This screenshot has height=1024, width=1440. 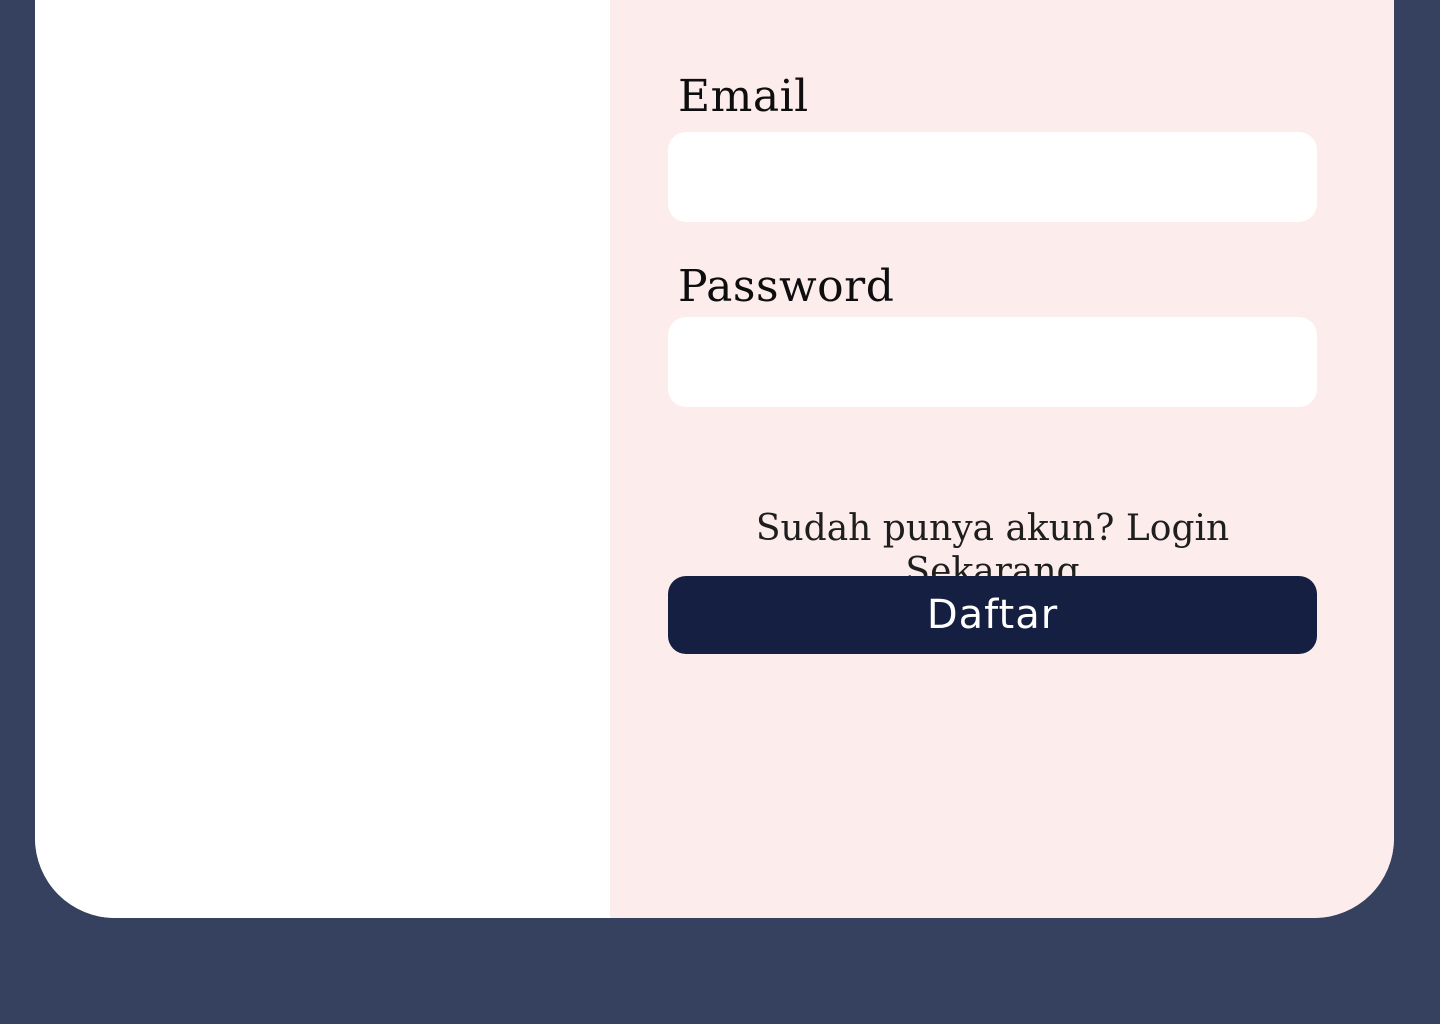 I want to click on password-field, so click(x=992, y=362).